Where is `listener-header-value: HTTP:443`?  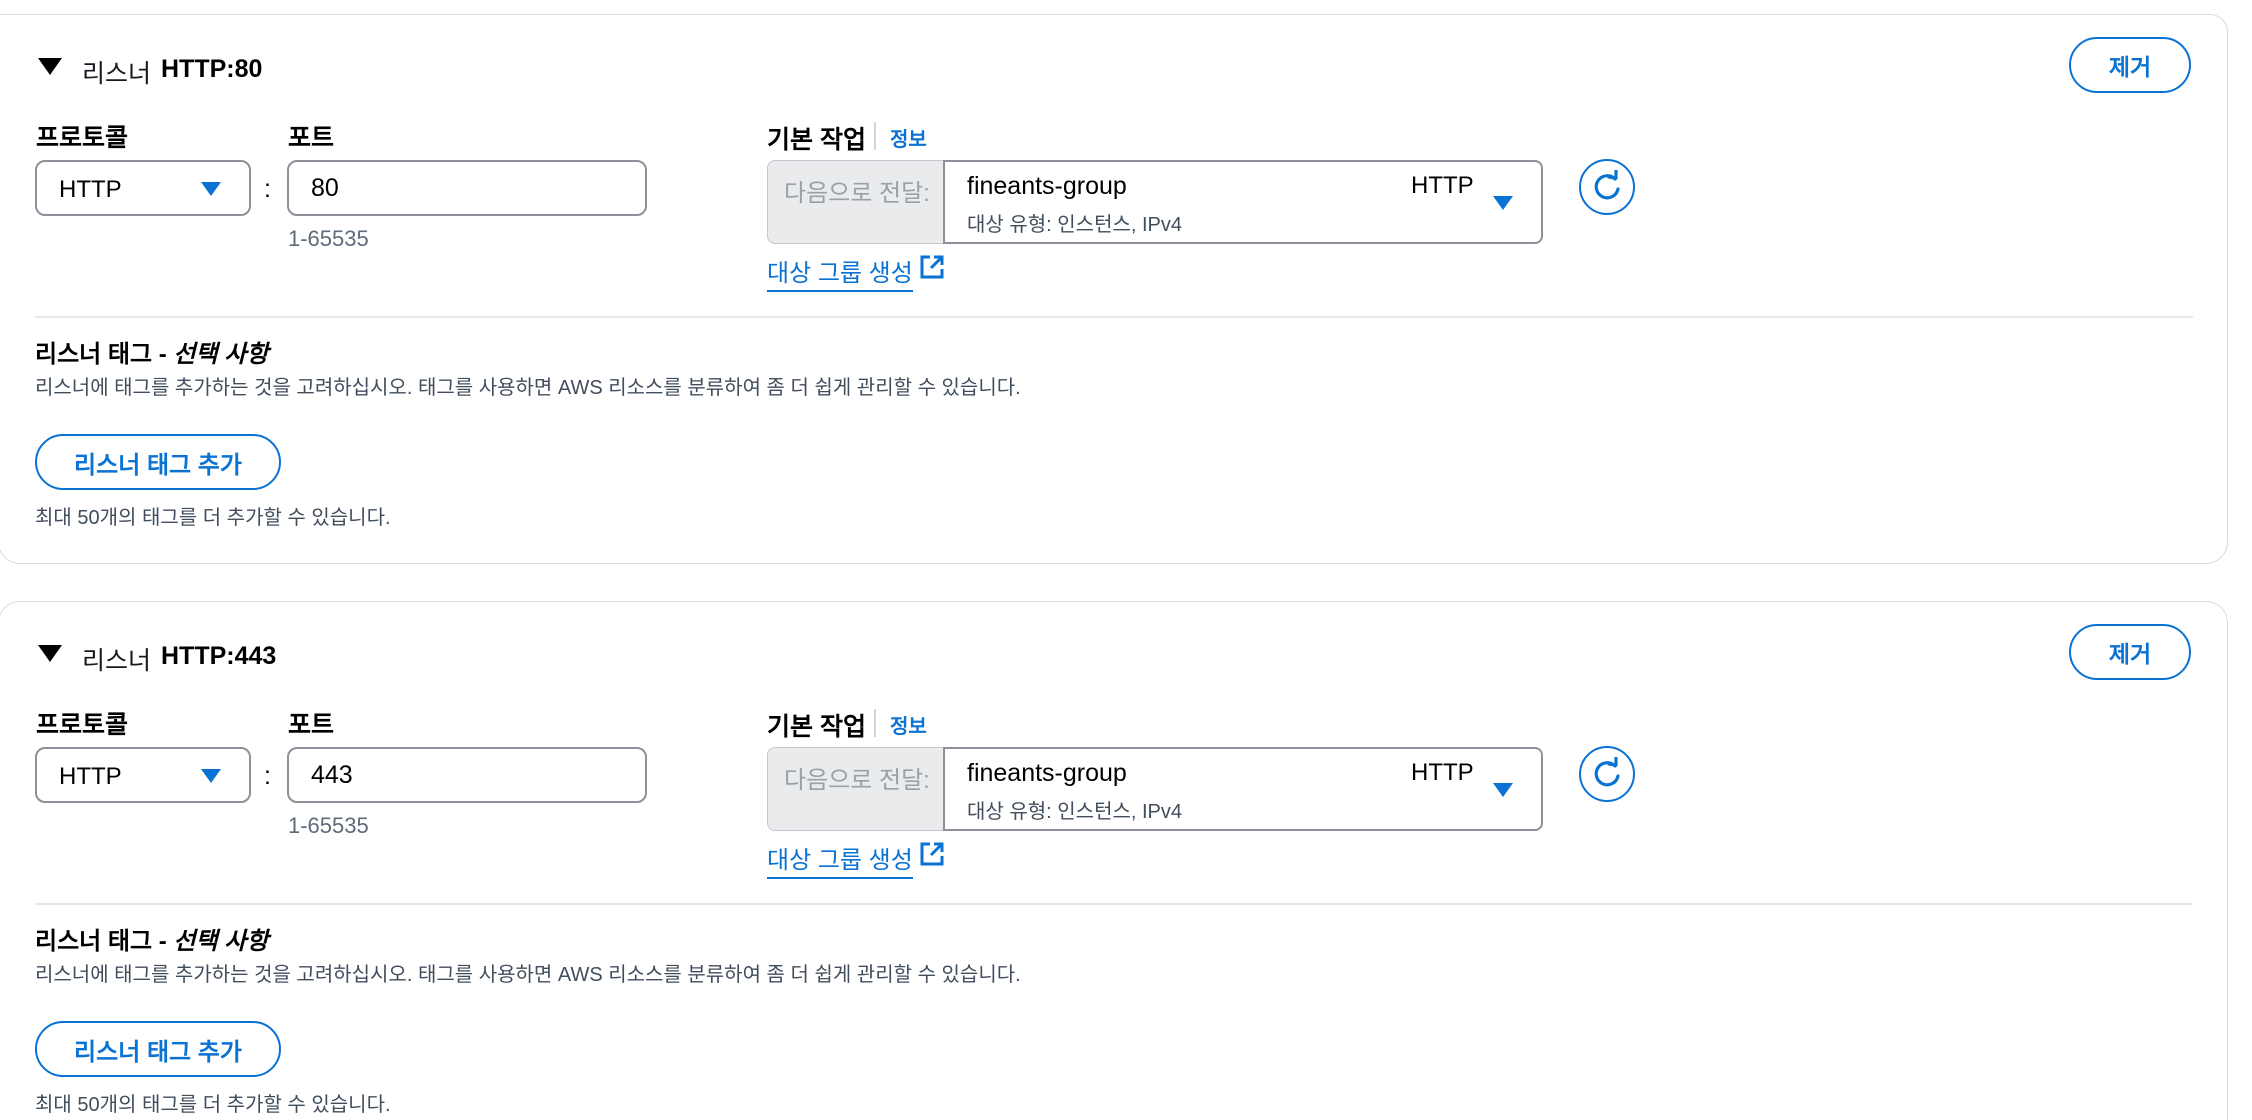 listener-header-value: HTTP:443 is located at coordinates (219, 656).